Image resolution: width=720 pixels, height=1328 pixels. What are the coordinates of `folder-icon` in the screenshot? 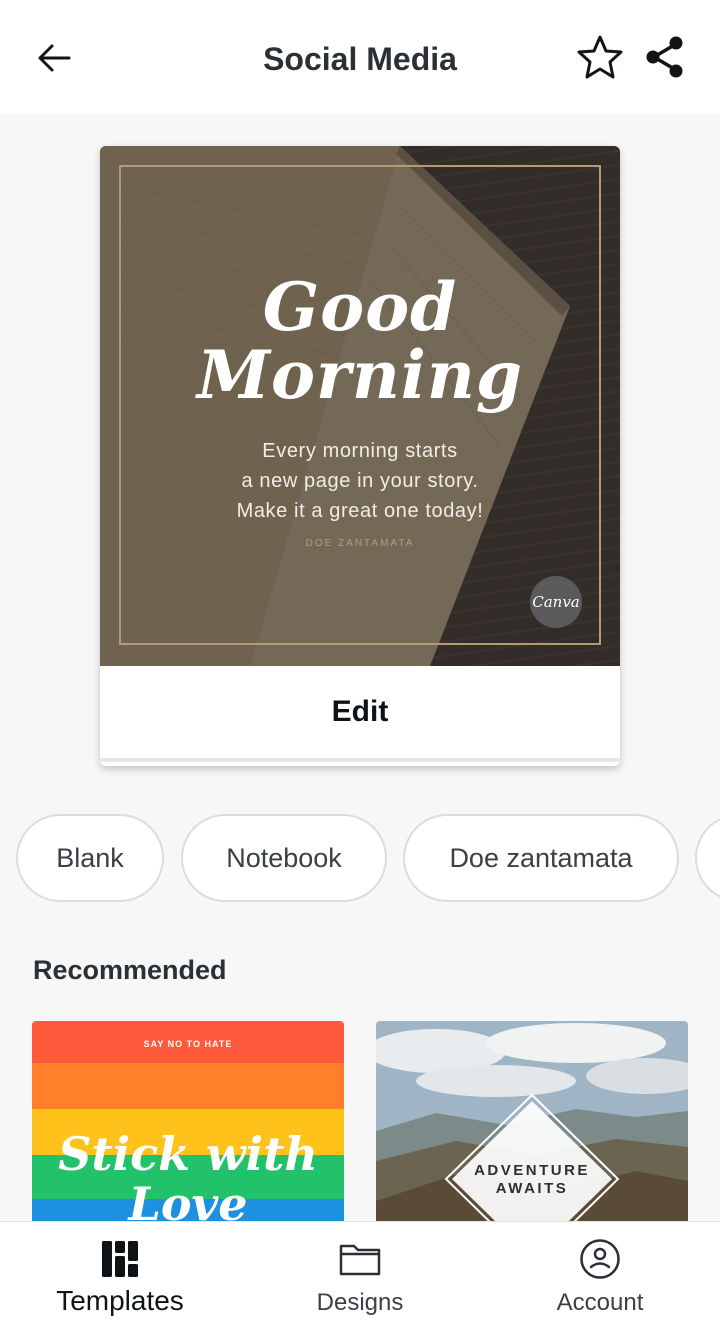 It's located at (360, 1261).